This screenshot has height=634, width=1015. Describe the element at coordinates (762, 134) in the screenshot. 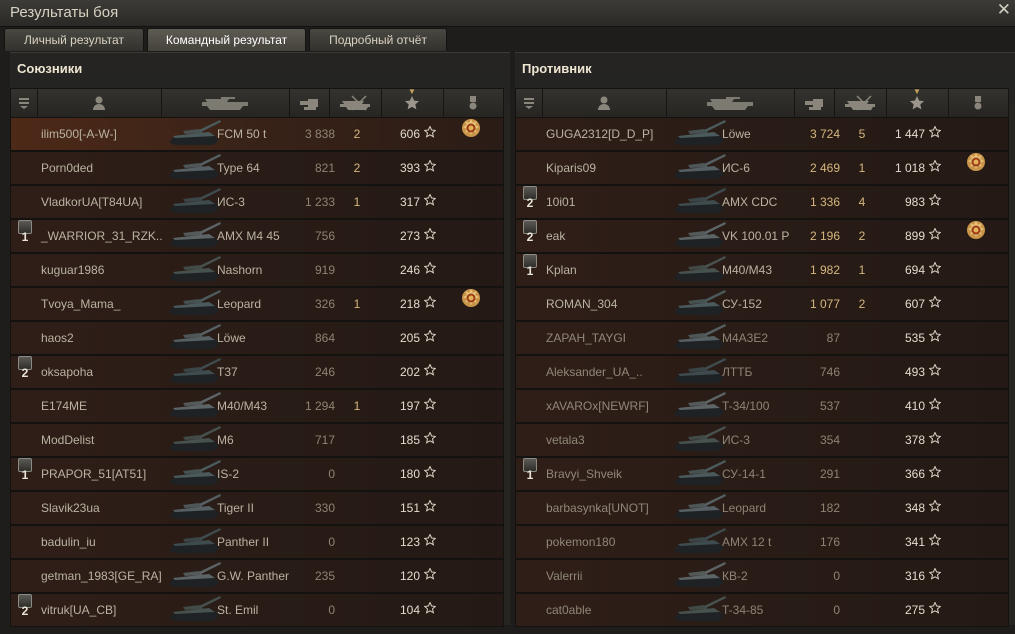

I see `player-row: GUGA2312[D_D_P] Löwe 3 724 5 1 447` at that location.